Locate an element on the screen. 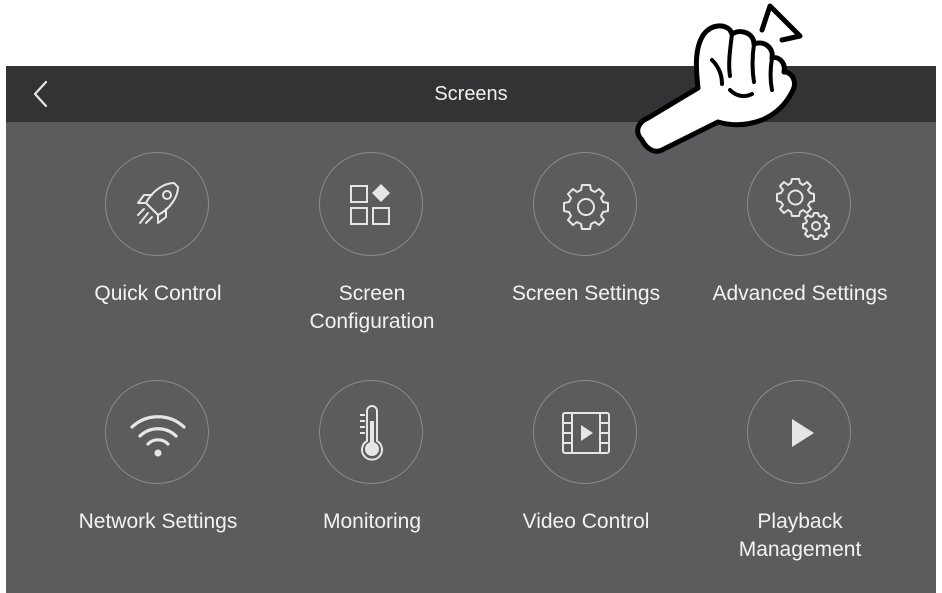 The height and width of the screenshot is (593, 942). tile-label: Screen Configuration is located at coordinates (372, 307).